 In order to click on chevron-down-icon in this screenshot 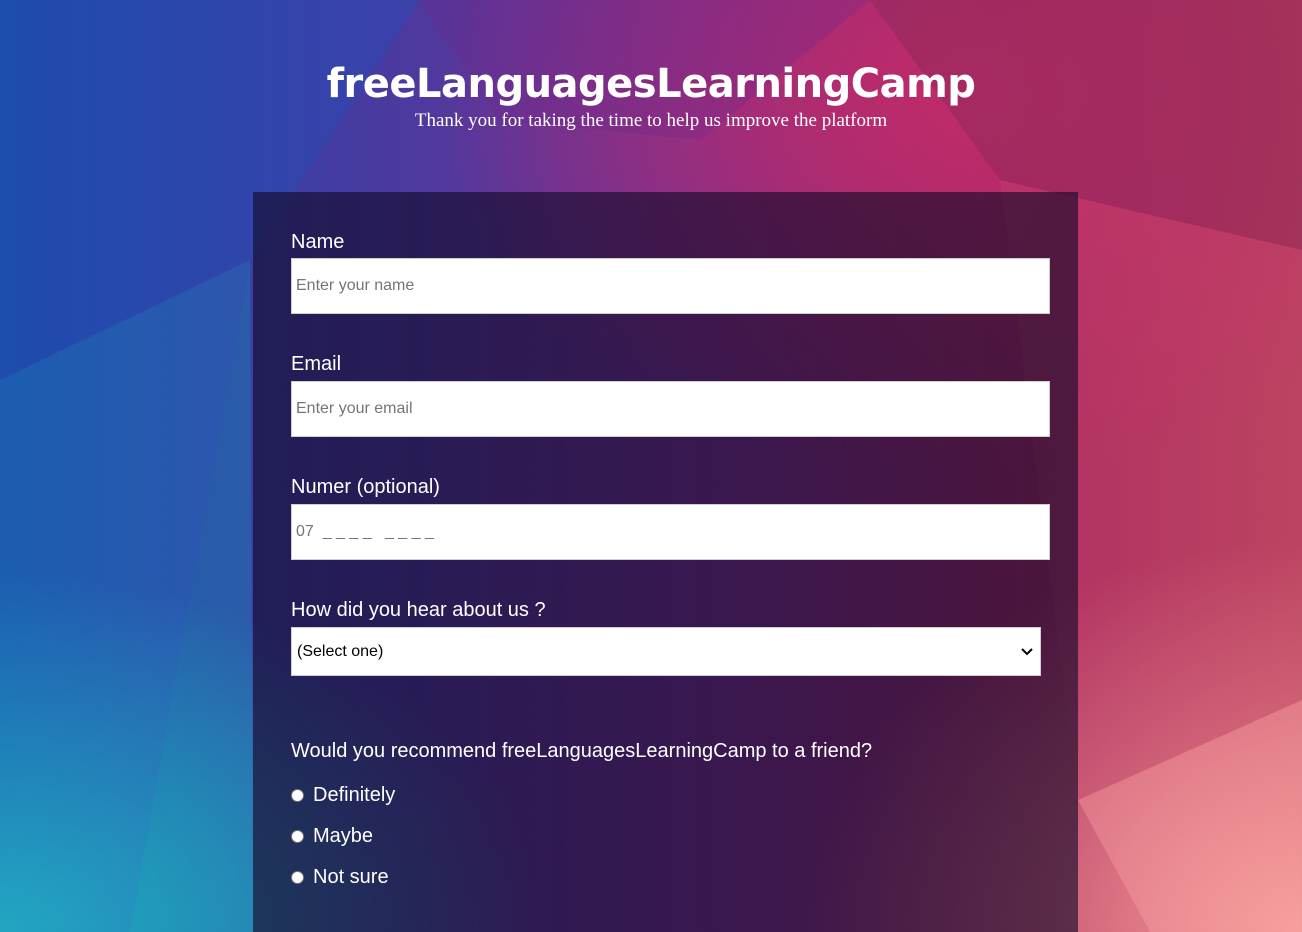, I will do `click(1027, 652)`.